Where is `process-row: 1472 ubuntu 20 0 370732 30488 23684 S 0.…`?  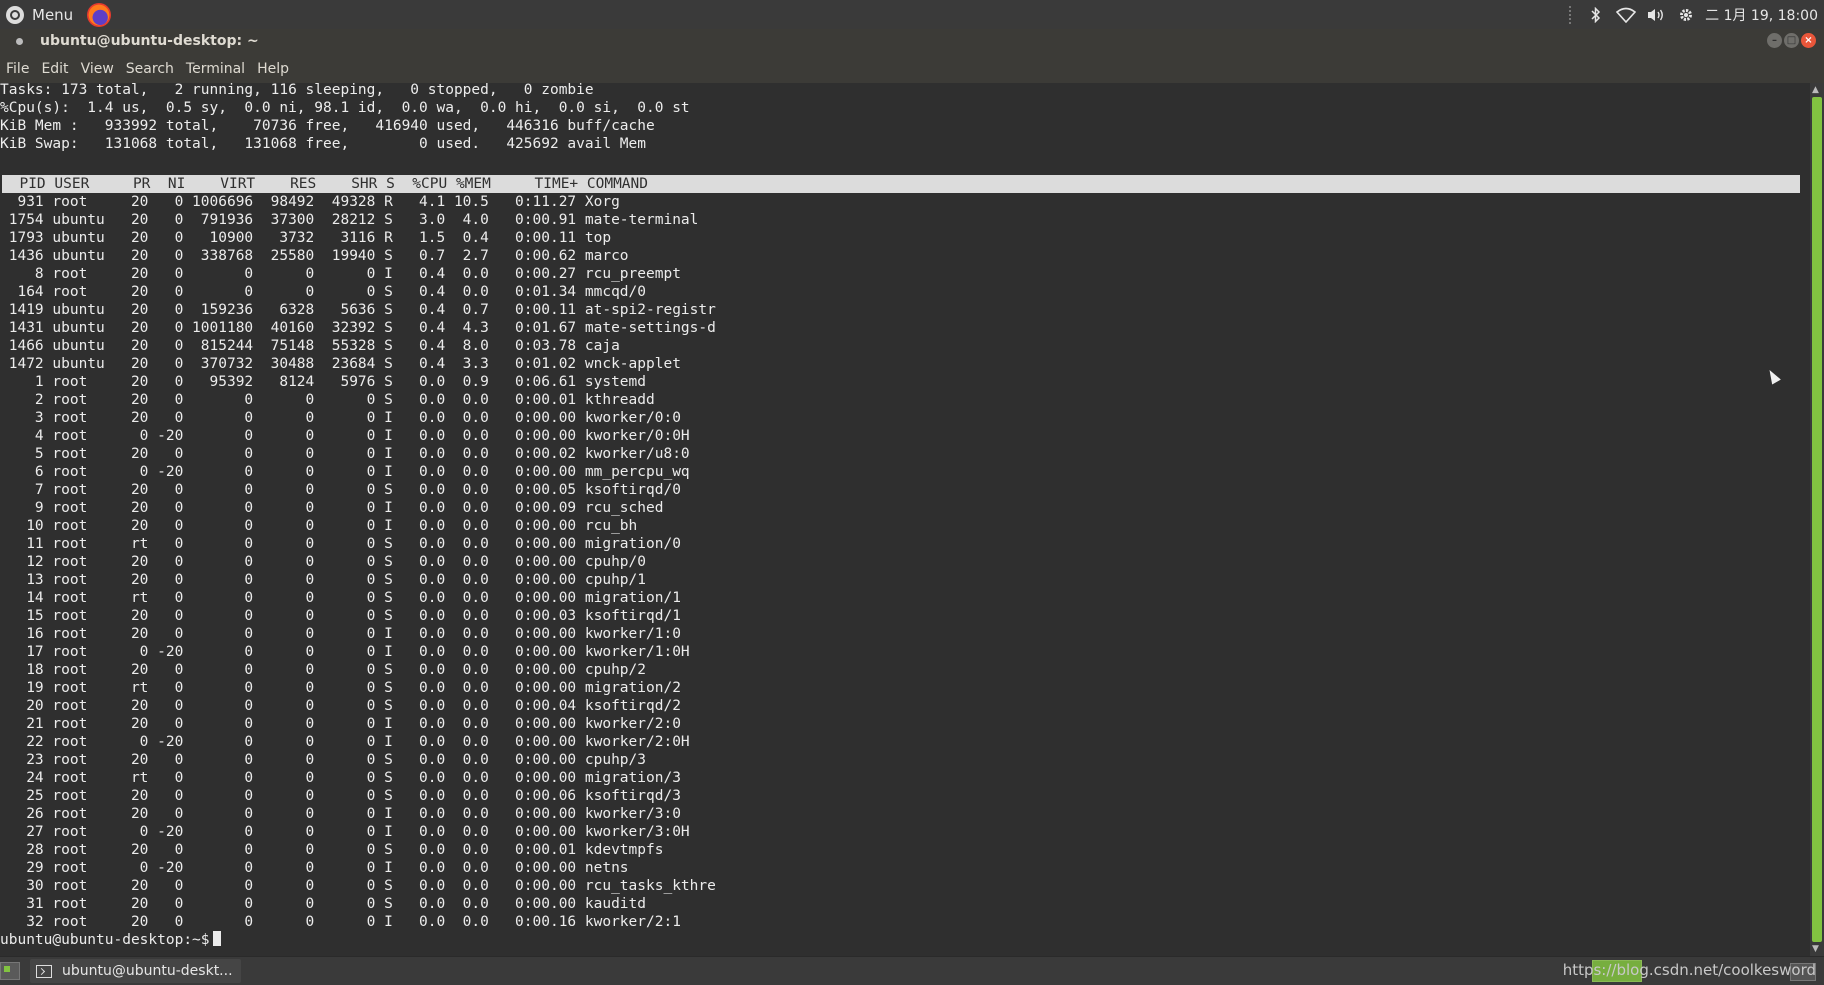
process-row: 1472 ubuntu 20 0 370732 30488 23684 S 0.… is located at coordinates (340, 364).